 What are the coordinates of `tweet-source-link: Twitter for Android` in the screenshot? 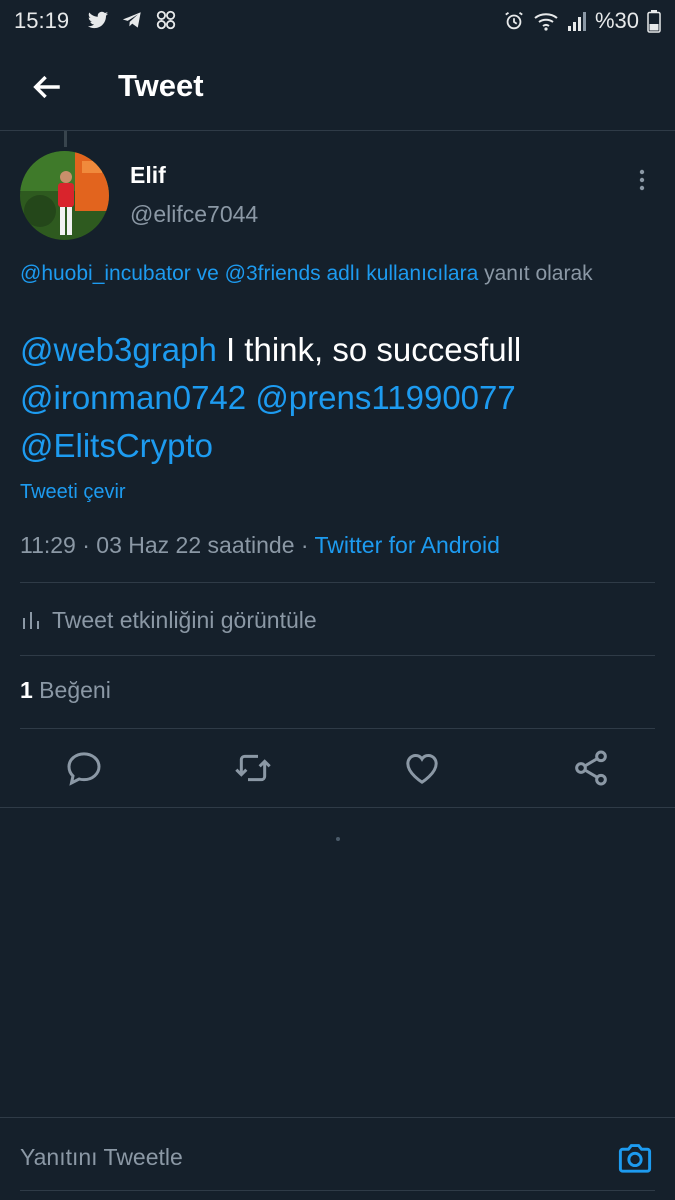 It's located at (407, 545).